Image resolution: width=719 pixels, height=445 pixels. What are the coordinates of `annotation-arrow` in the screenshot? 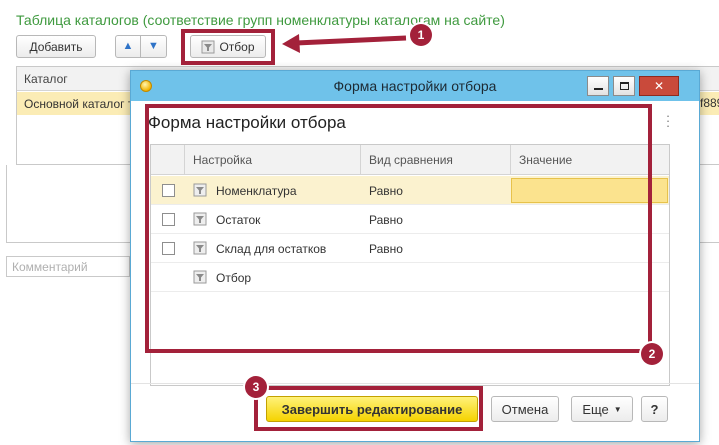 It's located at (344, 43).